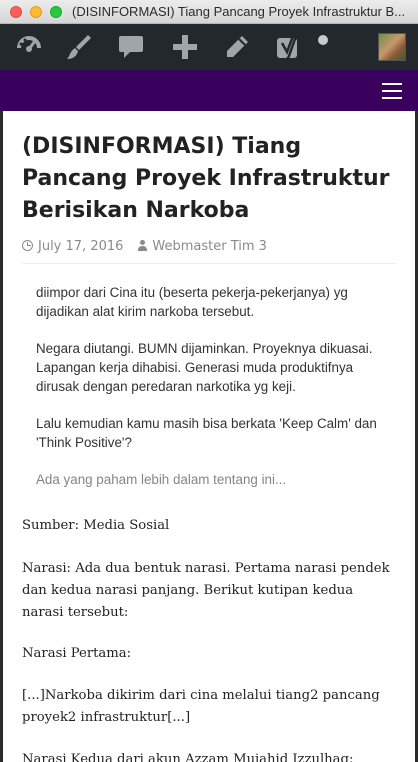 The width and height of the screenshot is (418, 762). What do you see at coordinates (29, 47) in the screenshot?
I see `dashboard-icon` at bounding box center [29, 47].